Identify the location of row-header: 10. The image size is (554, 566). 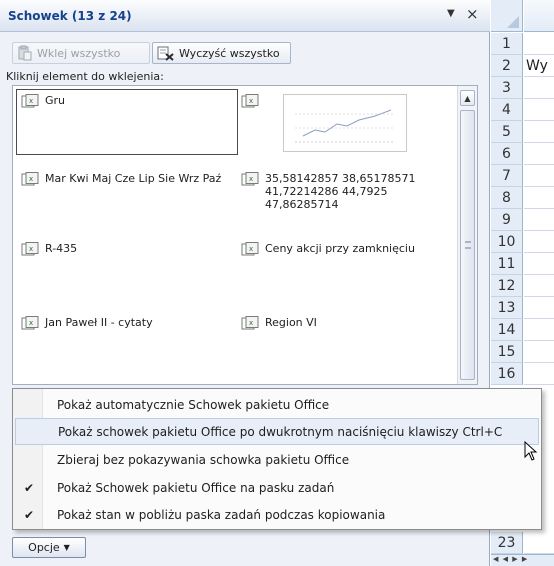
(507, 242).